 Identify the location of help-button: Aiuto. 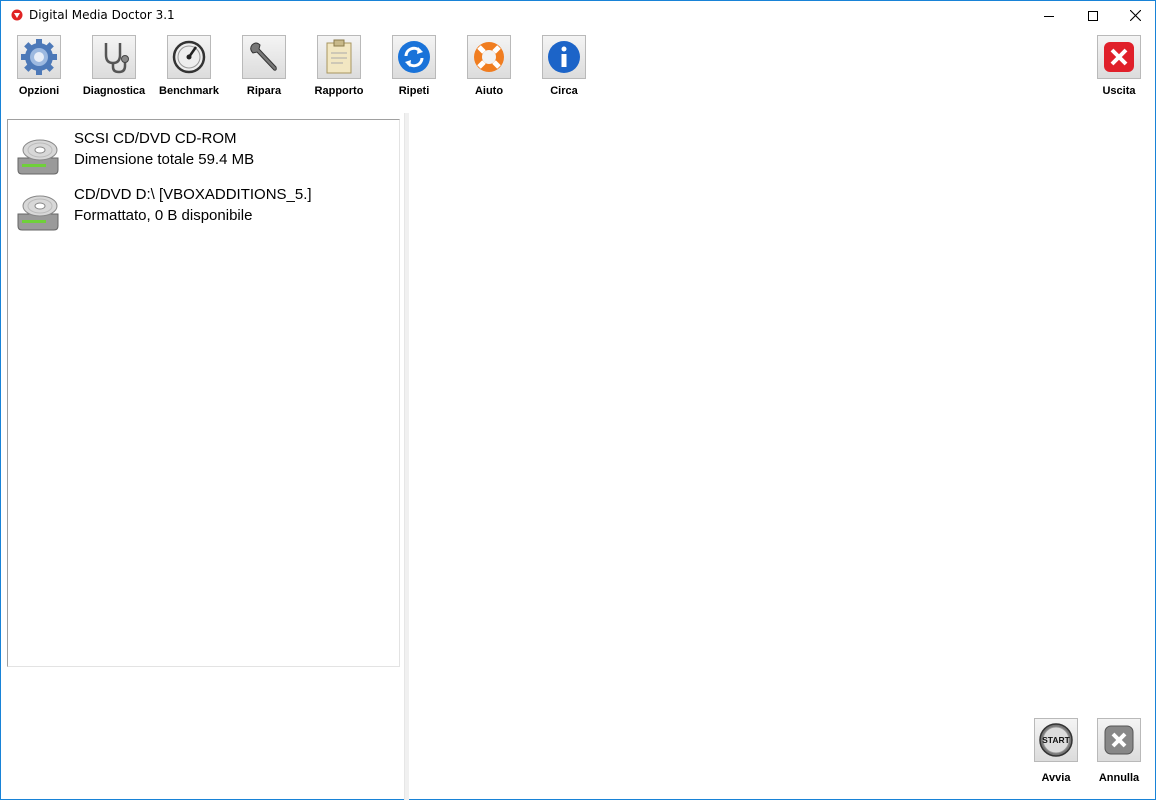
(489, 68).